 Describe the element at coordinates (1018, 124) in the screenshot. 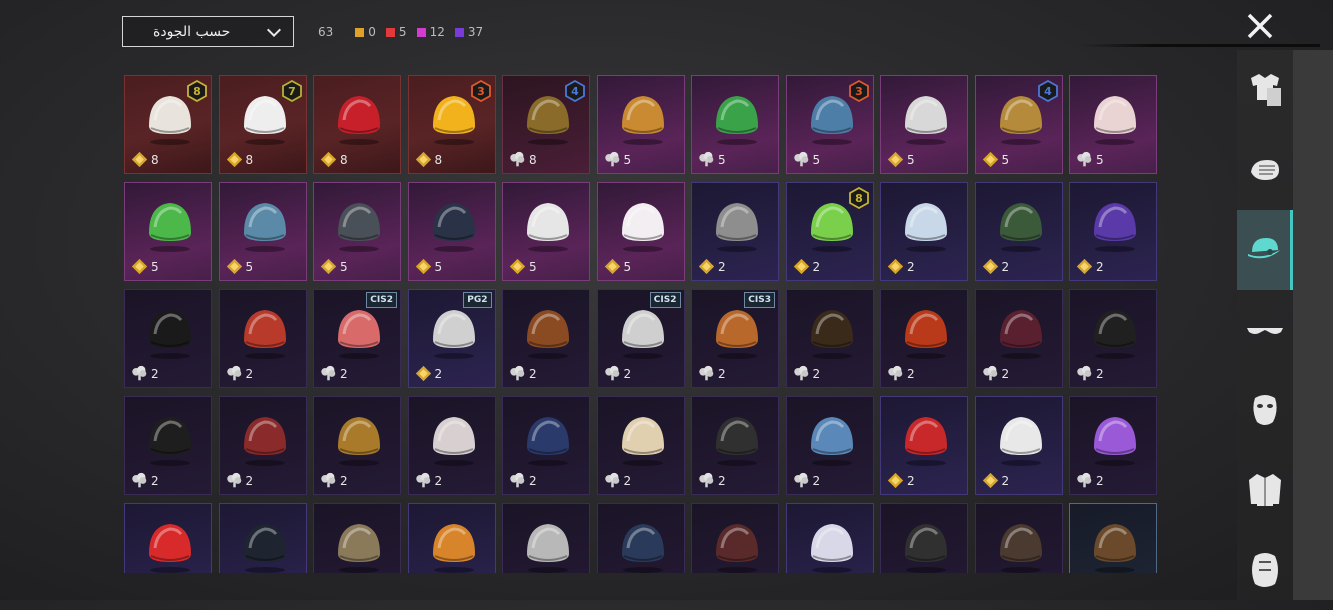

I see `inventory-item: 45` at that location.